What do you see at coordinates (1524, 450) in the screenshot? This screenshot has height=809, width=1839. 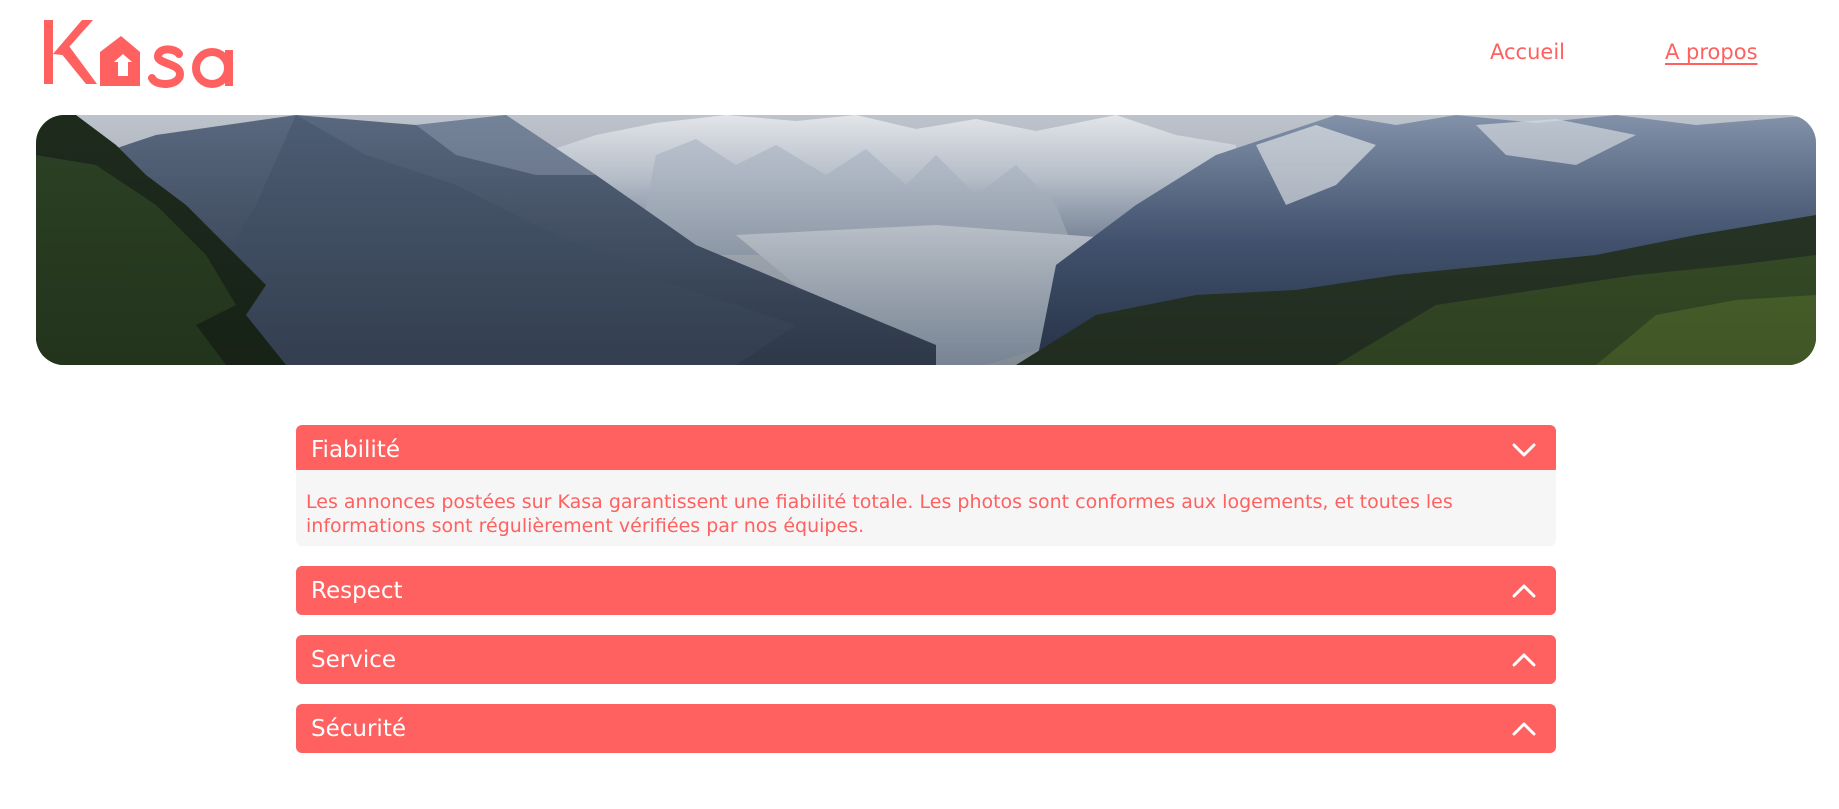 I see `chevron-down-icon` at bounding box center [1524, 450].